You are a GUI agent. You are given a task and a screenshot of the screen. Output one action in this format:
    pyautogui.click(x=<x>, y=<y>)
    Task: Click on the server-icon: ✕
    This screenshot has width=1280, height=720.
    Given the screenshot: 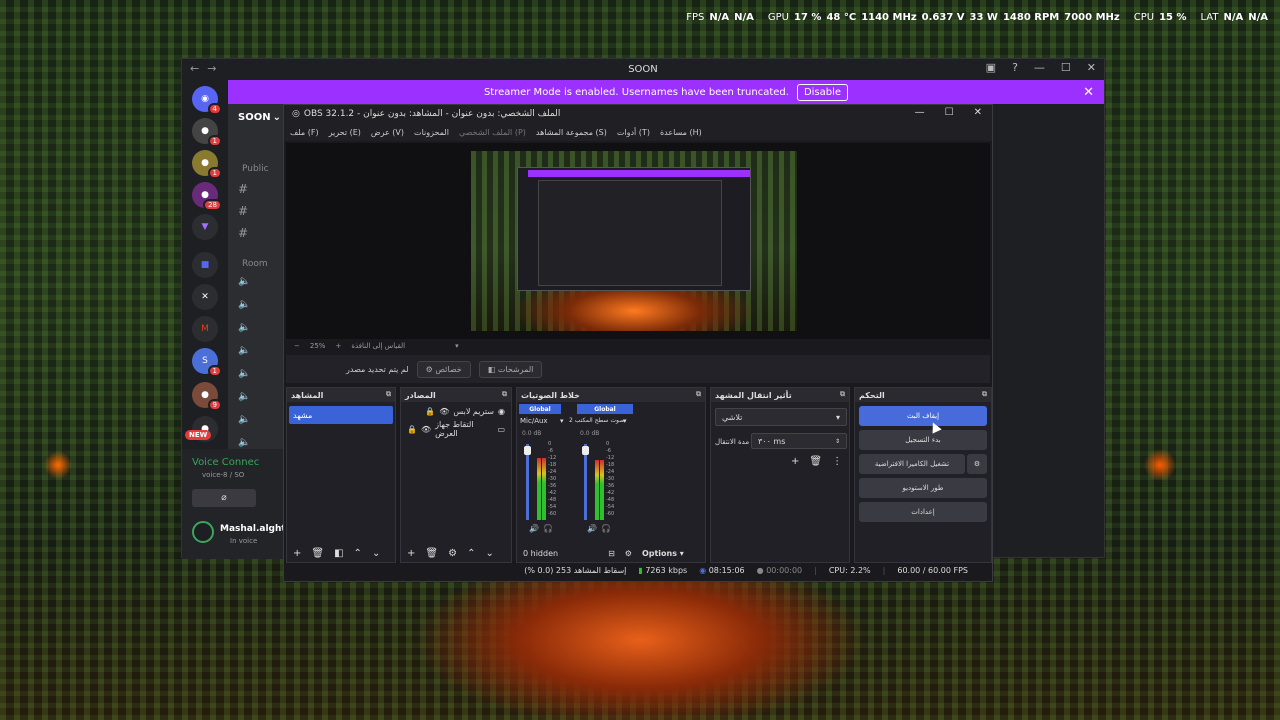 What is the action you would take?
    pyautogui.click(x=205, y=297)
    